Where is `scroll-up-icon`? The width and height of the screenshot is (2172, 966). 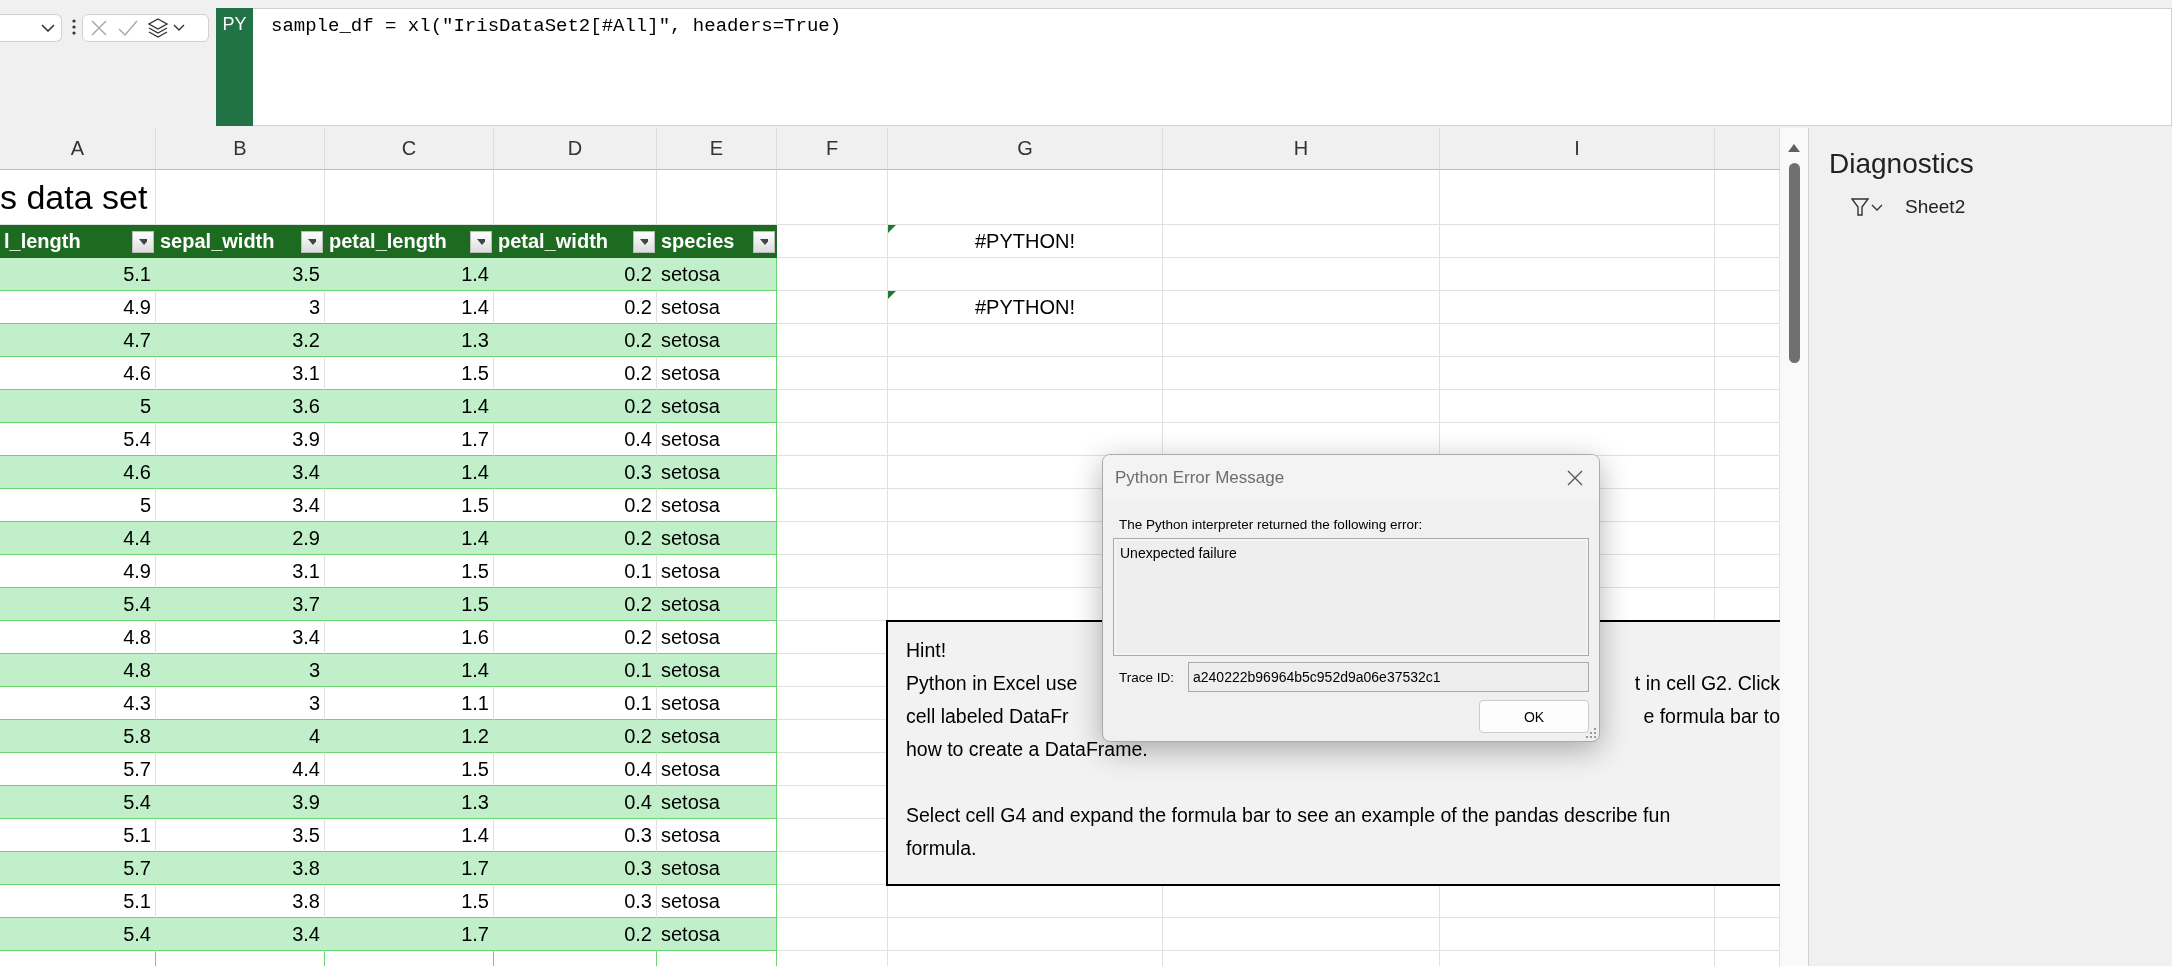 scroll-up-icon is located at coordinates (1794, 148).